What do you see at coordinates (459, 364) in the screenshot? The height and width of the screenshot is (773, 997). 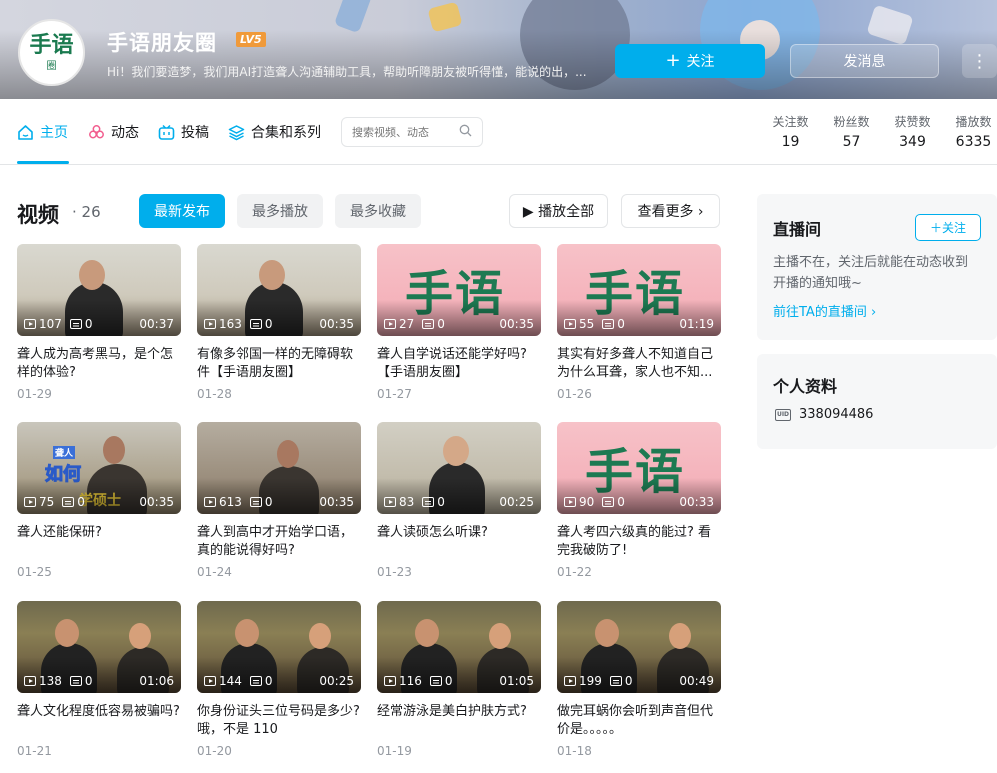 I see `video-title: 聋人自学说话还能学好吗?【手语朋友圈】` at bounding box center [459, 364].